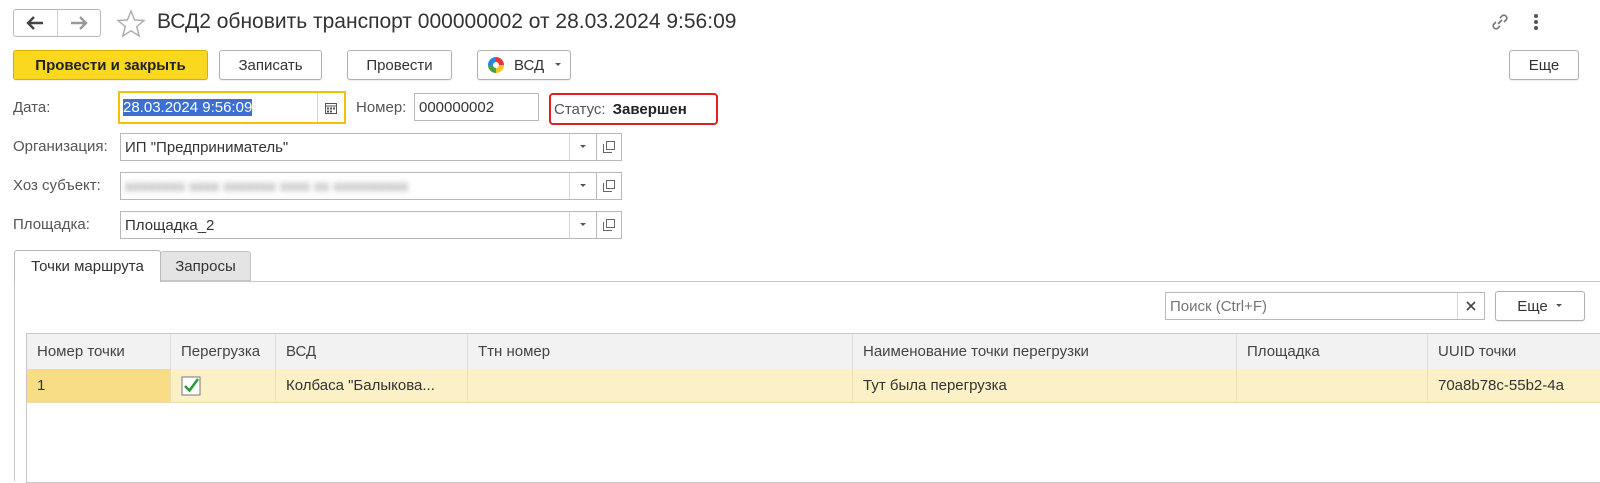 Image resolution: width=1600 pixels, height=483 pixels. I want to click on number-value: 000000002, so click(457, 107).